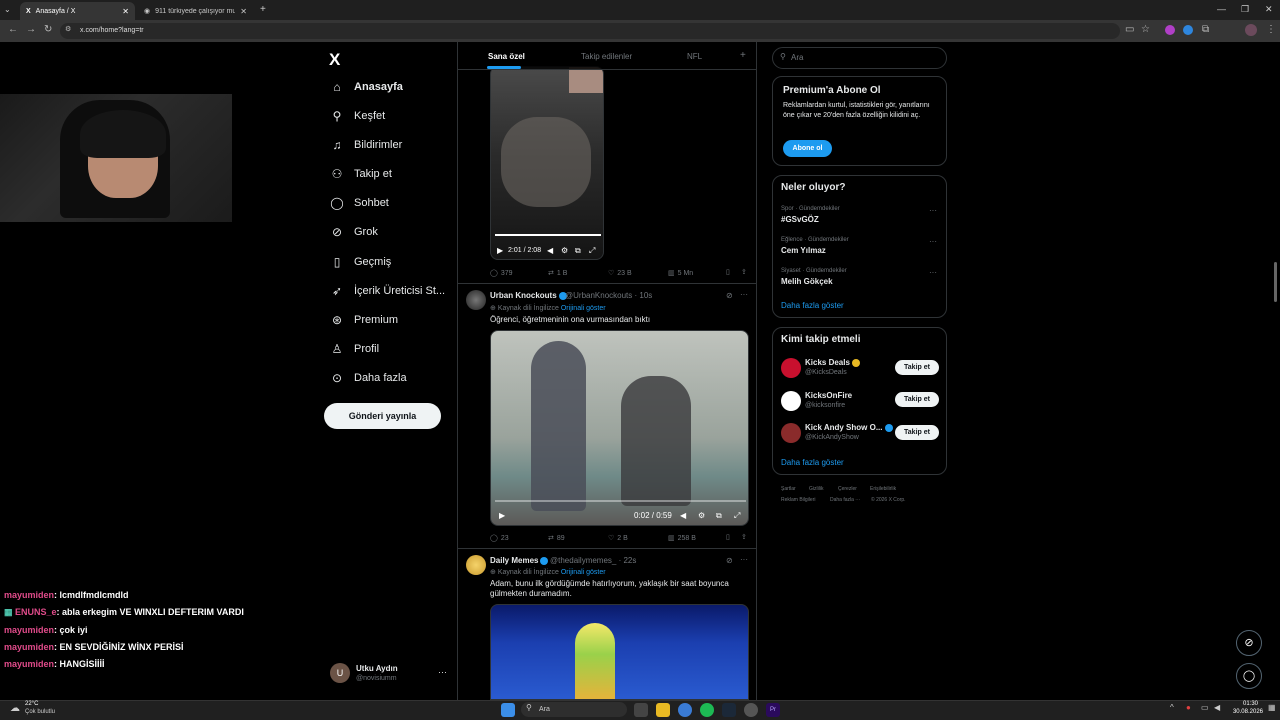  What do you see at coordinates (737, 516) in the screenshot?
I see `fullscreen-icon: ⤢` at bounding box center [737, 516].